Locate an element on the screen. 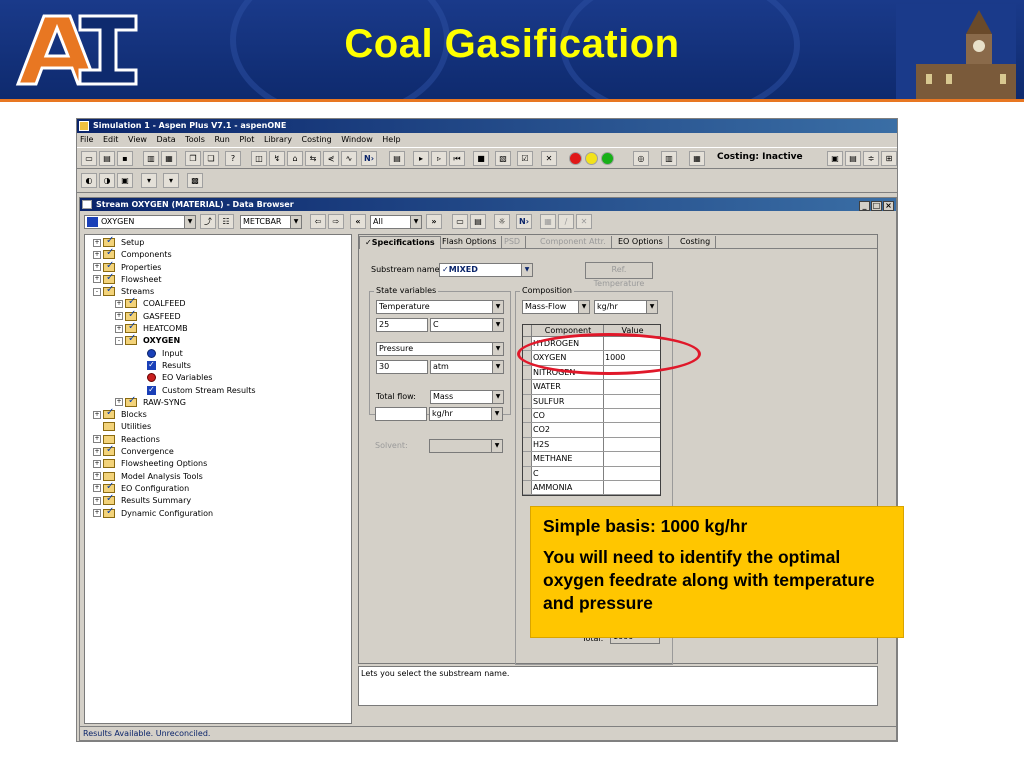 This screenshot has height=768, width=1024. reinitialize-icon: ⏮ is located at coordinates (457, 158).